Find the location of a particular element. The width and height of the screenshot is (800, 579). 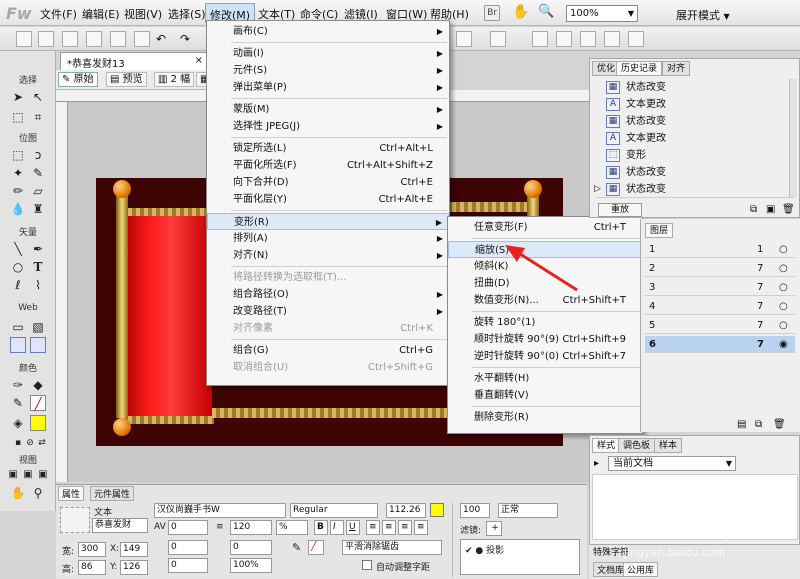

swap-colors-icon: ⇄ is located at coordinates (42, 443).